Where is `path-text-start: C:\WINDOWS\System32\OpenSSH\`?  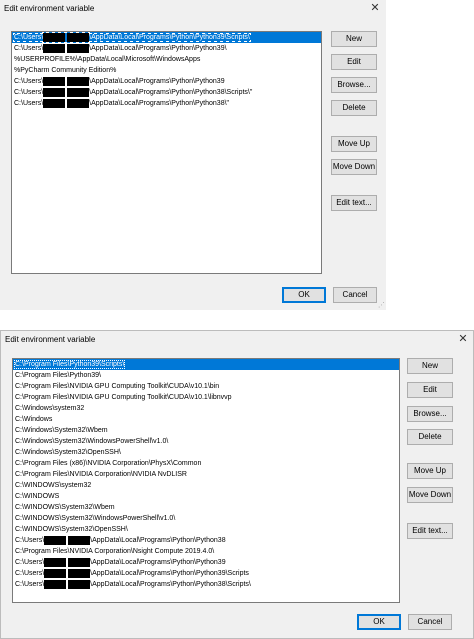 path-text-start: C:\WINDOWS\System32\OpenSSH\ is located at coordinates (71, 529).